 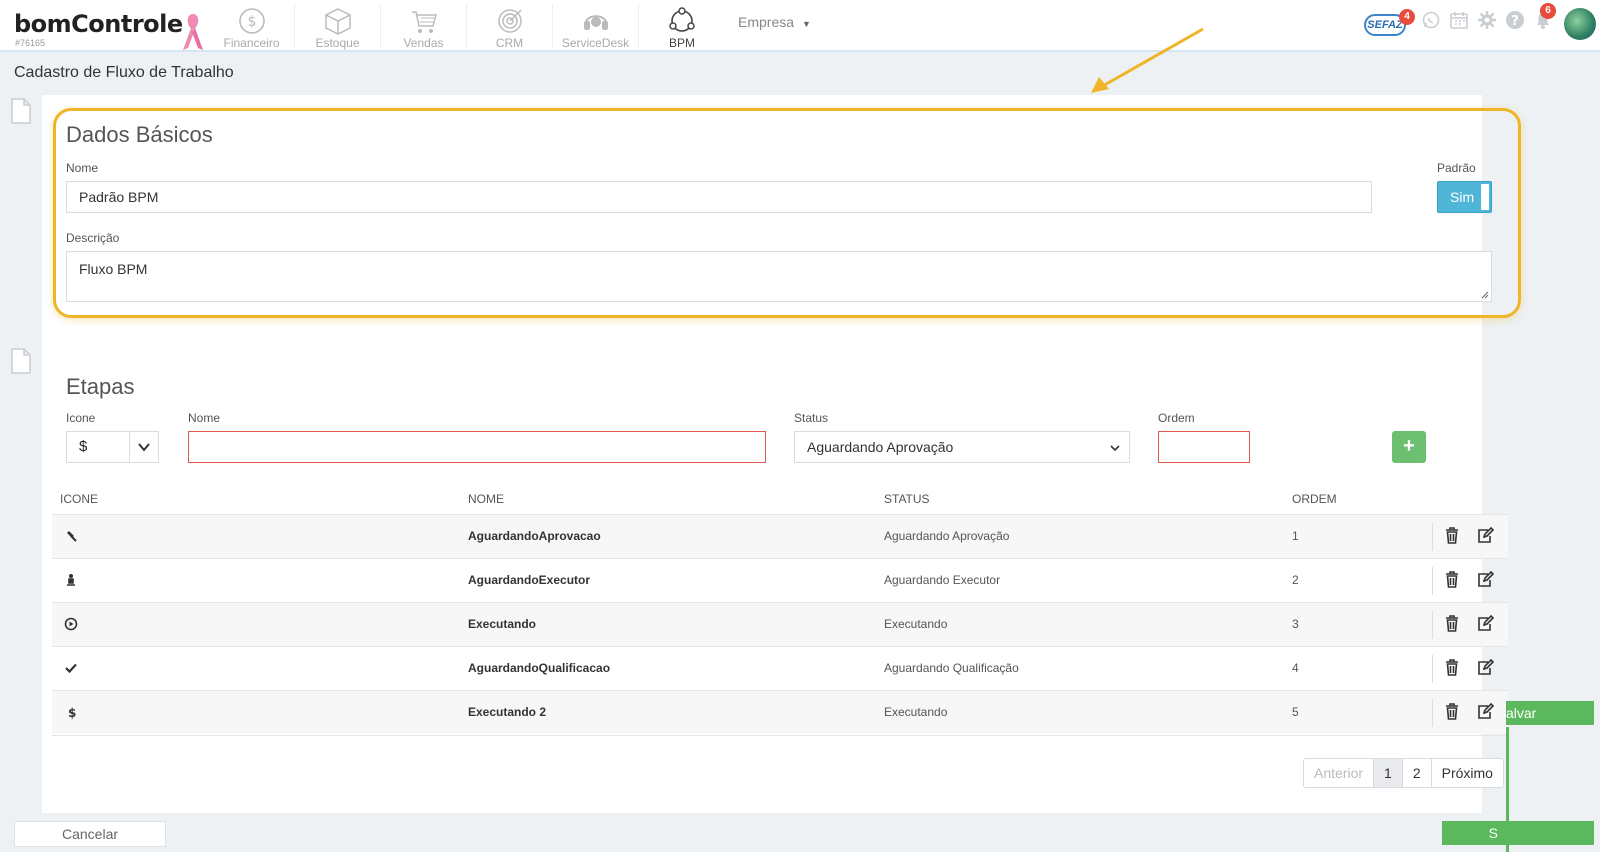 I want to click on table-bottom-border, so click(x=780, y=735).